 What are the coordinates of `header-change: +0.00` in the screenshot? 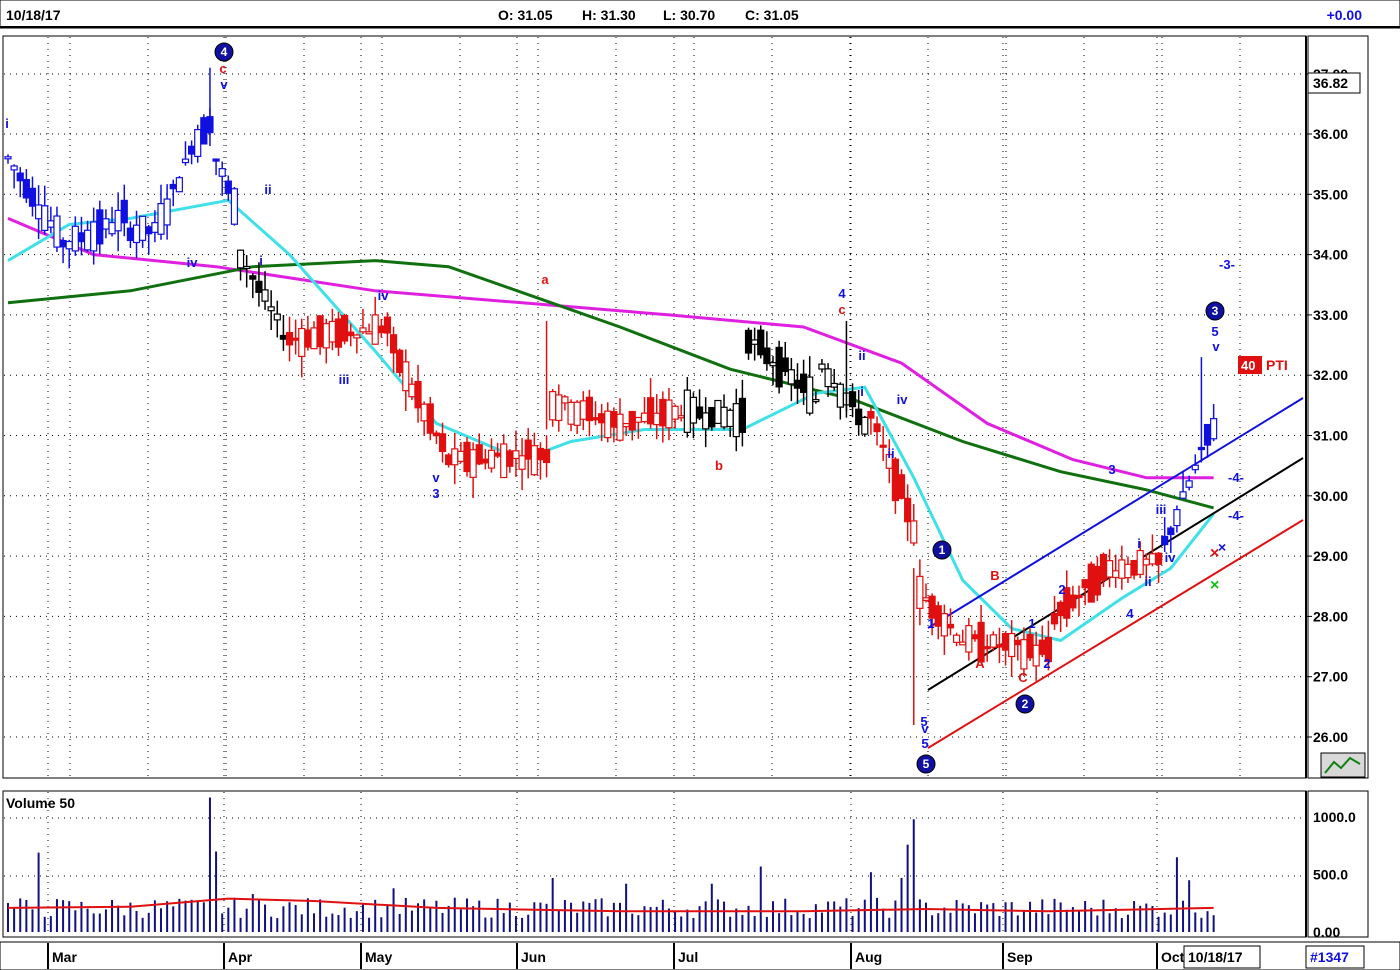 It's located at (1345, 15).